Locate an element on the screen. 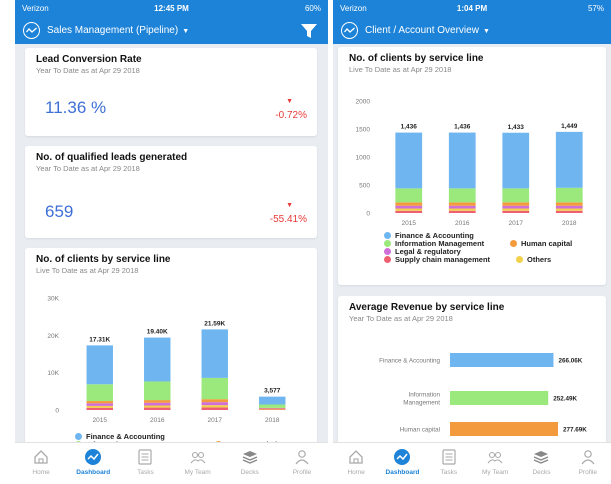 The width and height of the screenshot is (611, 484). team-icon is located at coordinates (495, 457).